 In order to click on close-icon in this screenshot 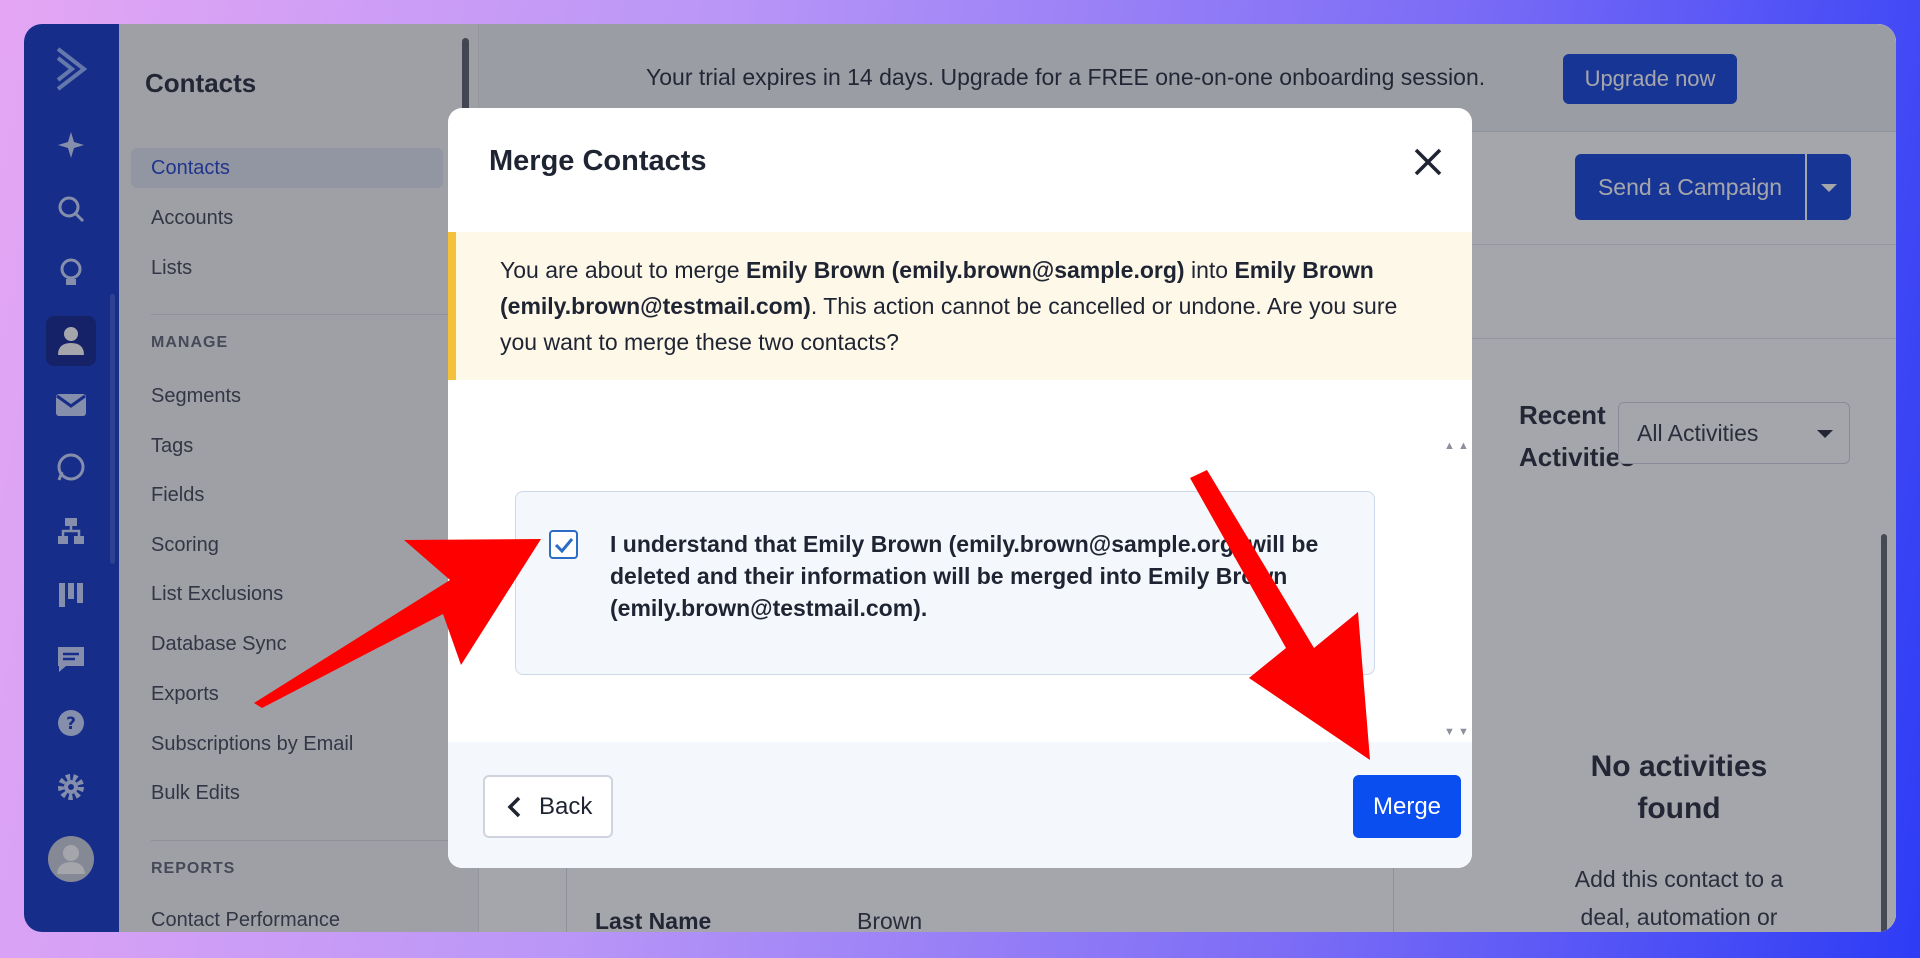, I will do `click(1428, 162)`.